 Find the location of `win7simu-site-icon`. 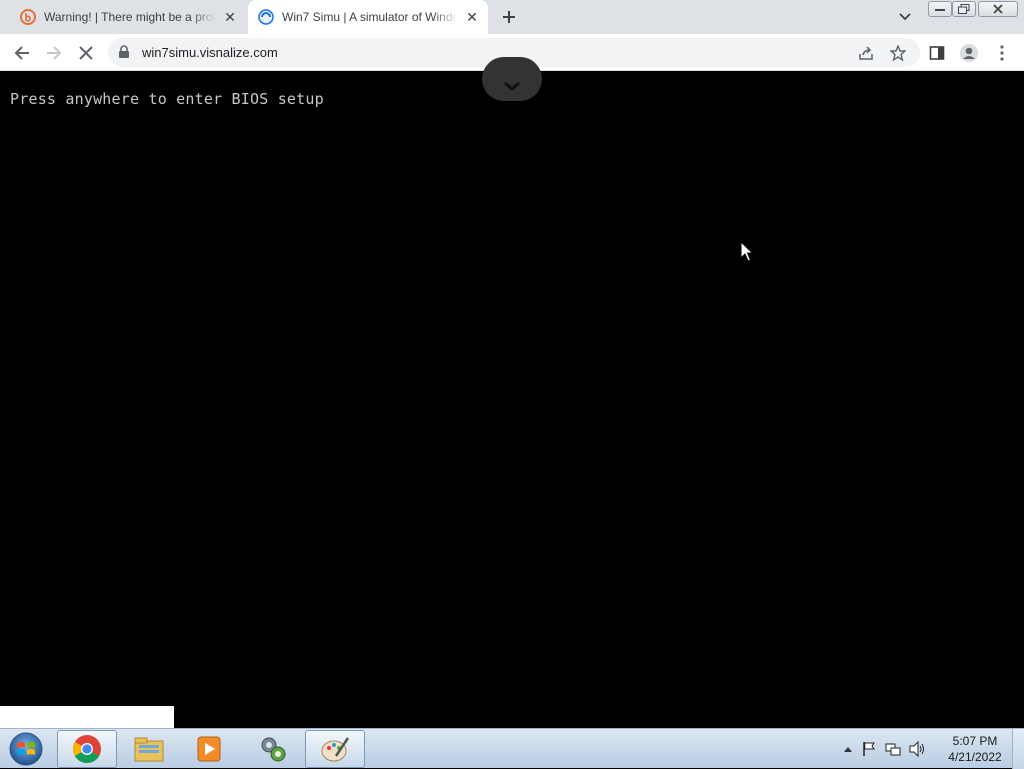

win7simu-site-icon is located at coordinates (266, 17).